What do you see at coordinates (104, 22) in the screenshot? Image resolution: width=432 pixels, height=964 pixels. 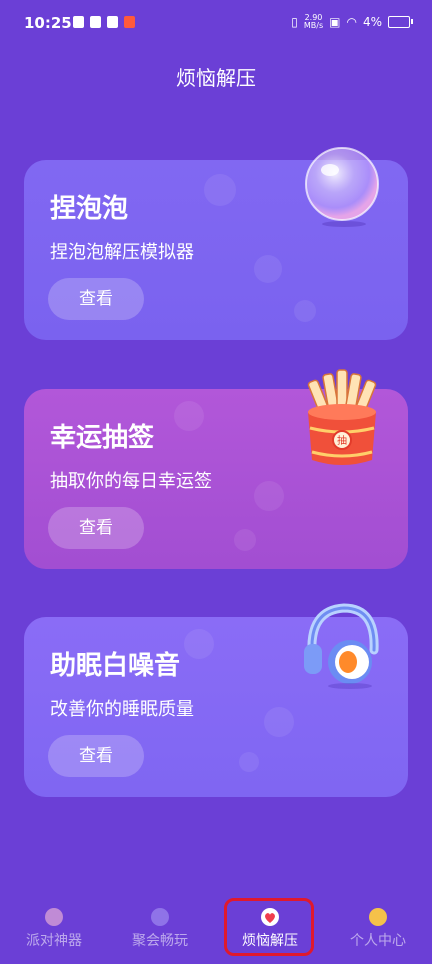 I see `notification-icons` at bounding box center [104, 22].